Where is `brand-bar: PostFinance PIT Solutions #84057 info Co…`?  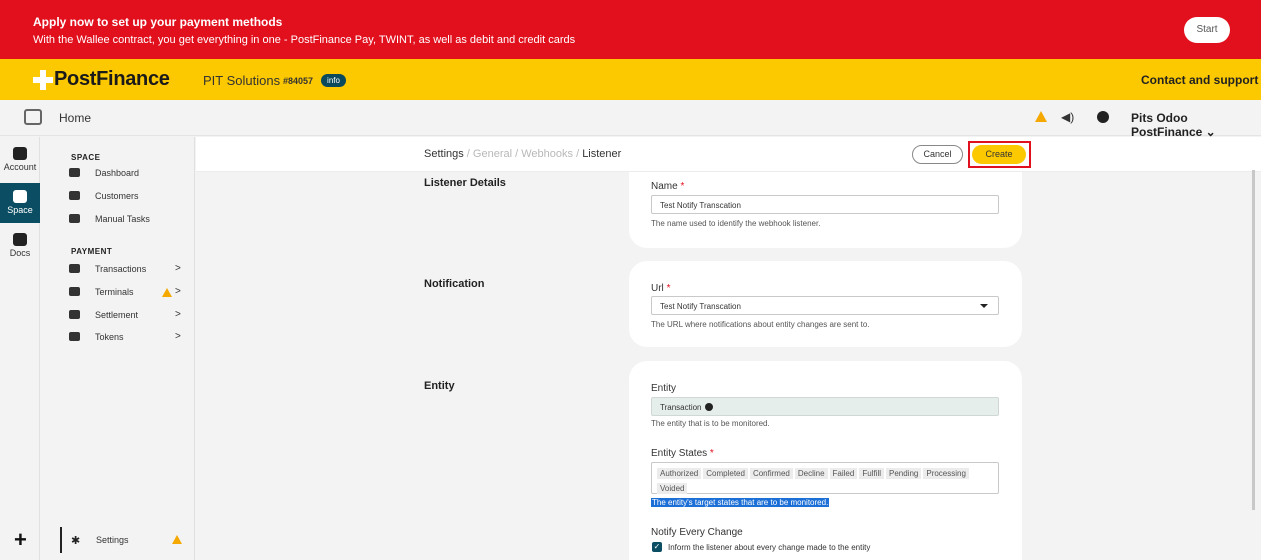
brand-bar: PostFinance PIT Solutions #84057 info Co… is located at coordinates (630, 79).